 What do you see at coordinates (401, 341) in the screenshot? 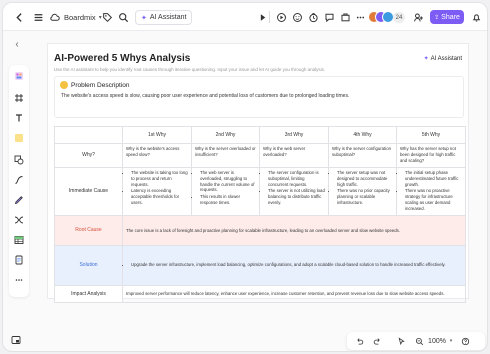
I see `cursor-icon` at bounding box center [401, 341].